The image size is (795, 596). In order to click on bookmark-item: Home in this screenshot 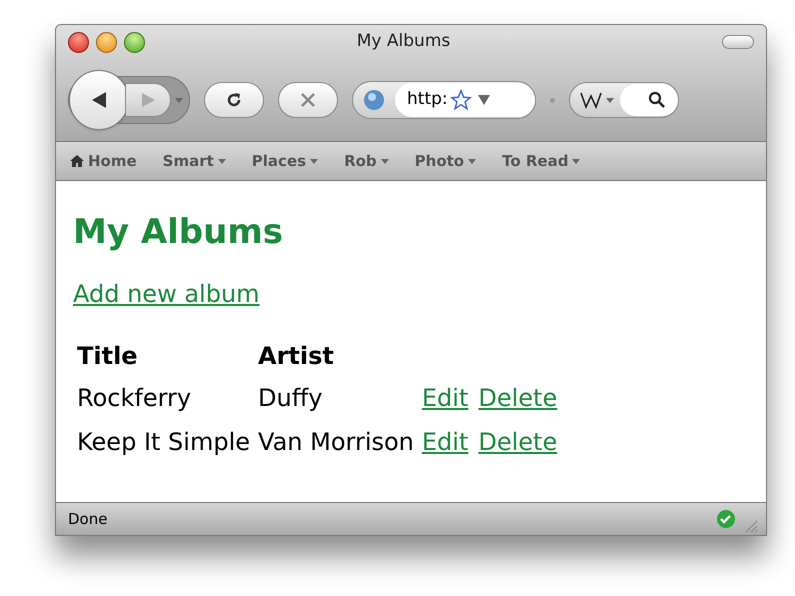, I will do `click(103, 161)`.